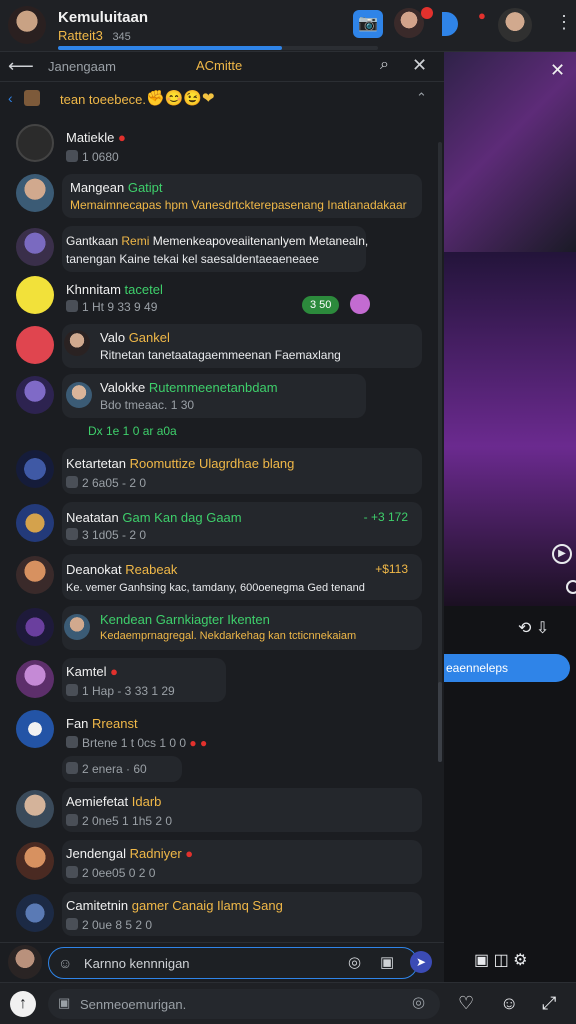 This screenshot has width=576, height=1024. I want to click on message-author: Khnnitam, so click(93, 289).